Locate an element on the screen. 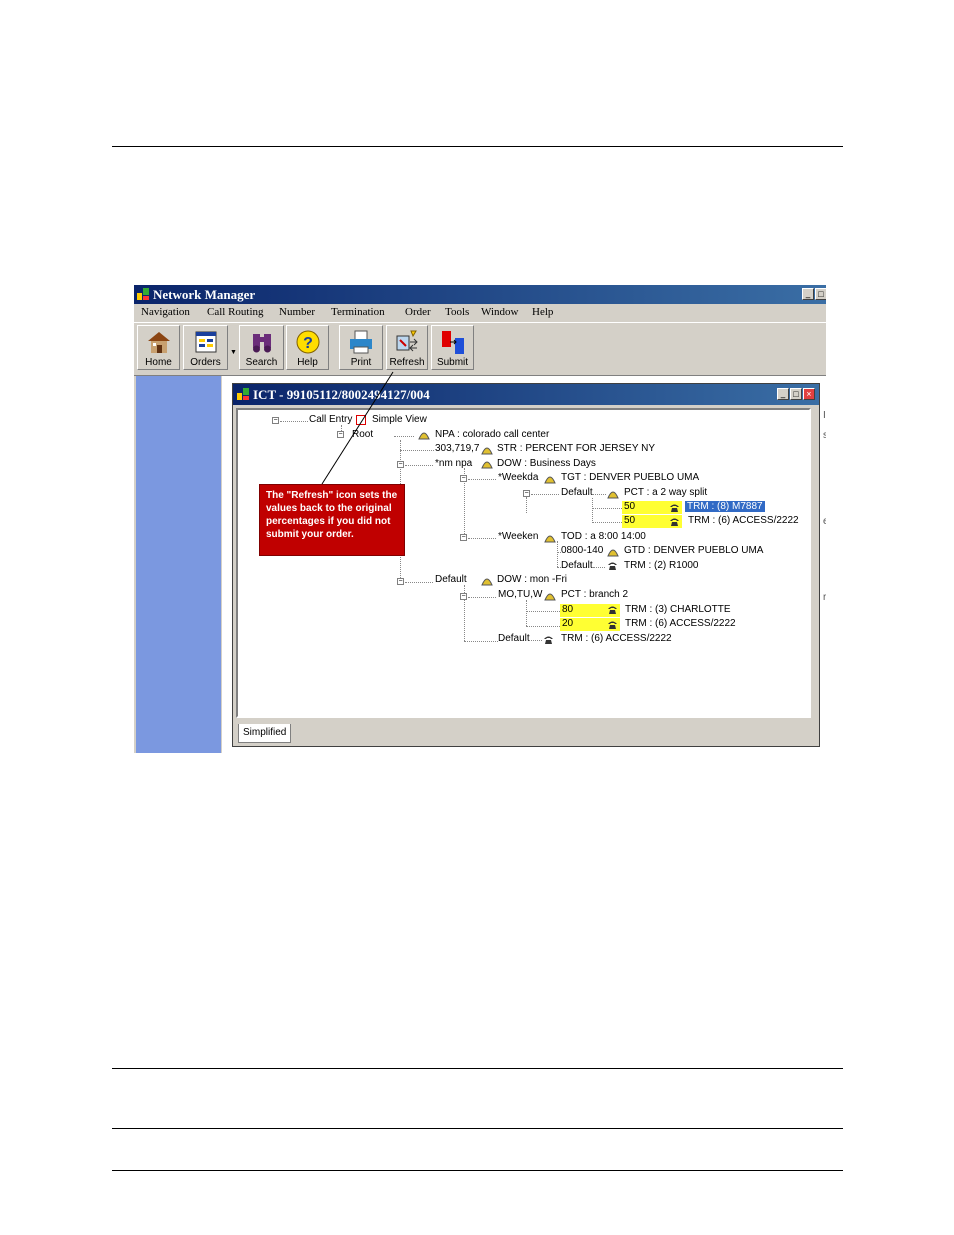 The image size is (954, 1235). tree-node-mo-tu-w: MO,TU,W is located at coordinates (520, 594).